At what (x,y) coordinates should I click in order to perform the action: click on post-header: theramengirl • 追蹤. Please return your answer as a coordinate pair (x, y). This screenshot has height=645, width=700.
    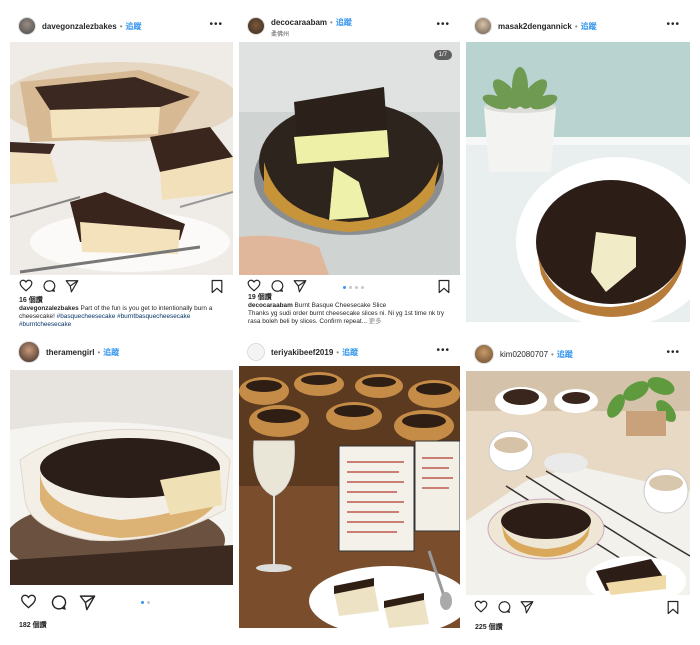
    Looking at the image, I should click on (121, 352).